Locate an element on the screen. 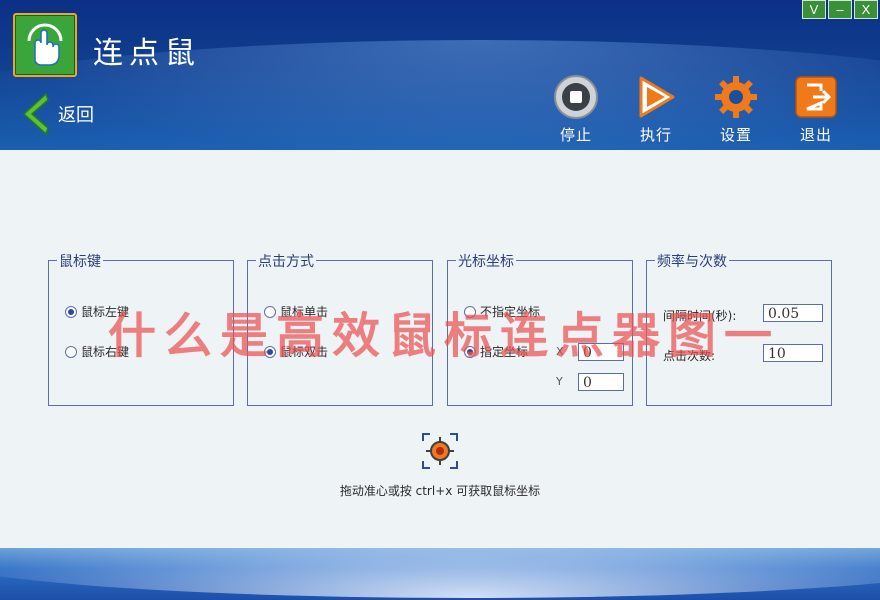 This screenshot has height=600, width=880. radio-left-button: 鼠标左键 is located at coordinates (97, 311).